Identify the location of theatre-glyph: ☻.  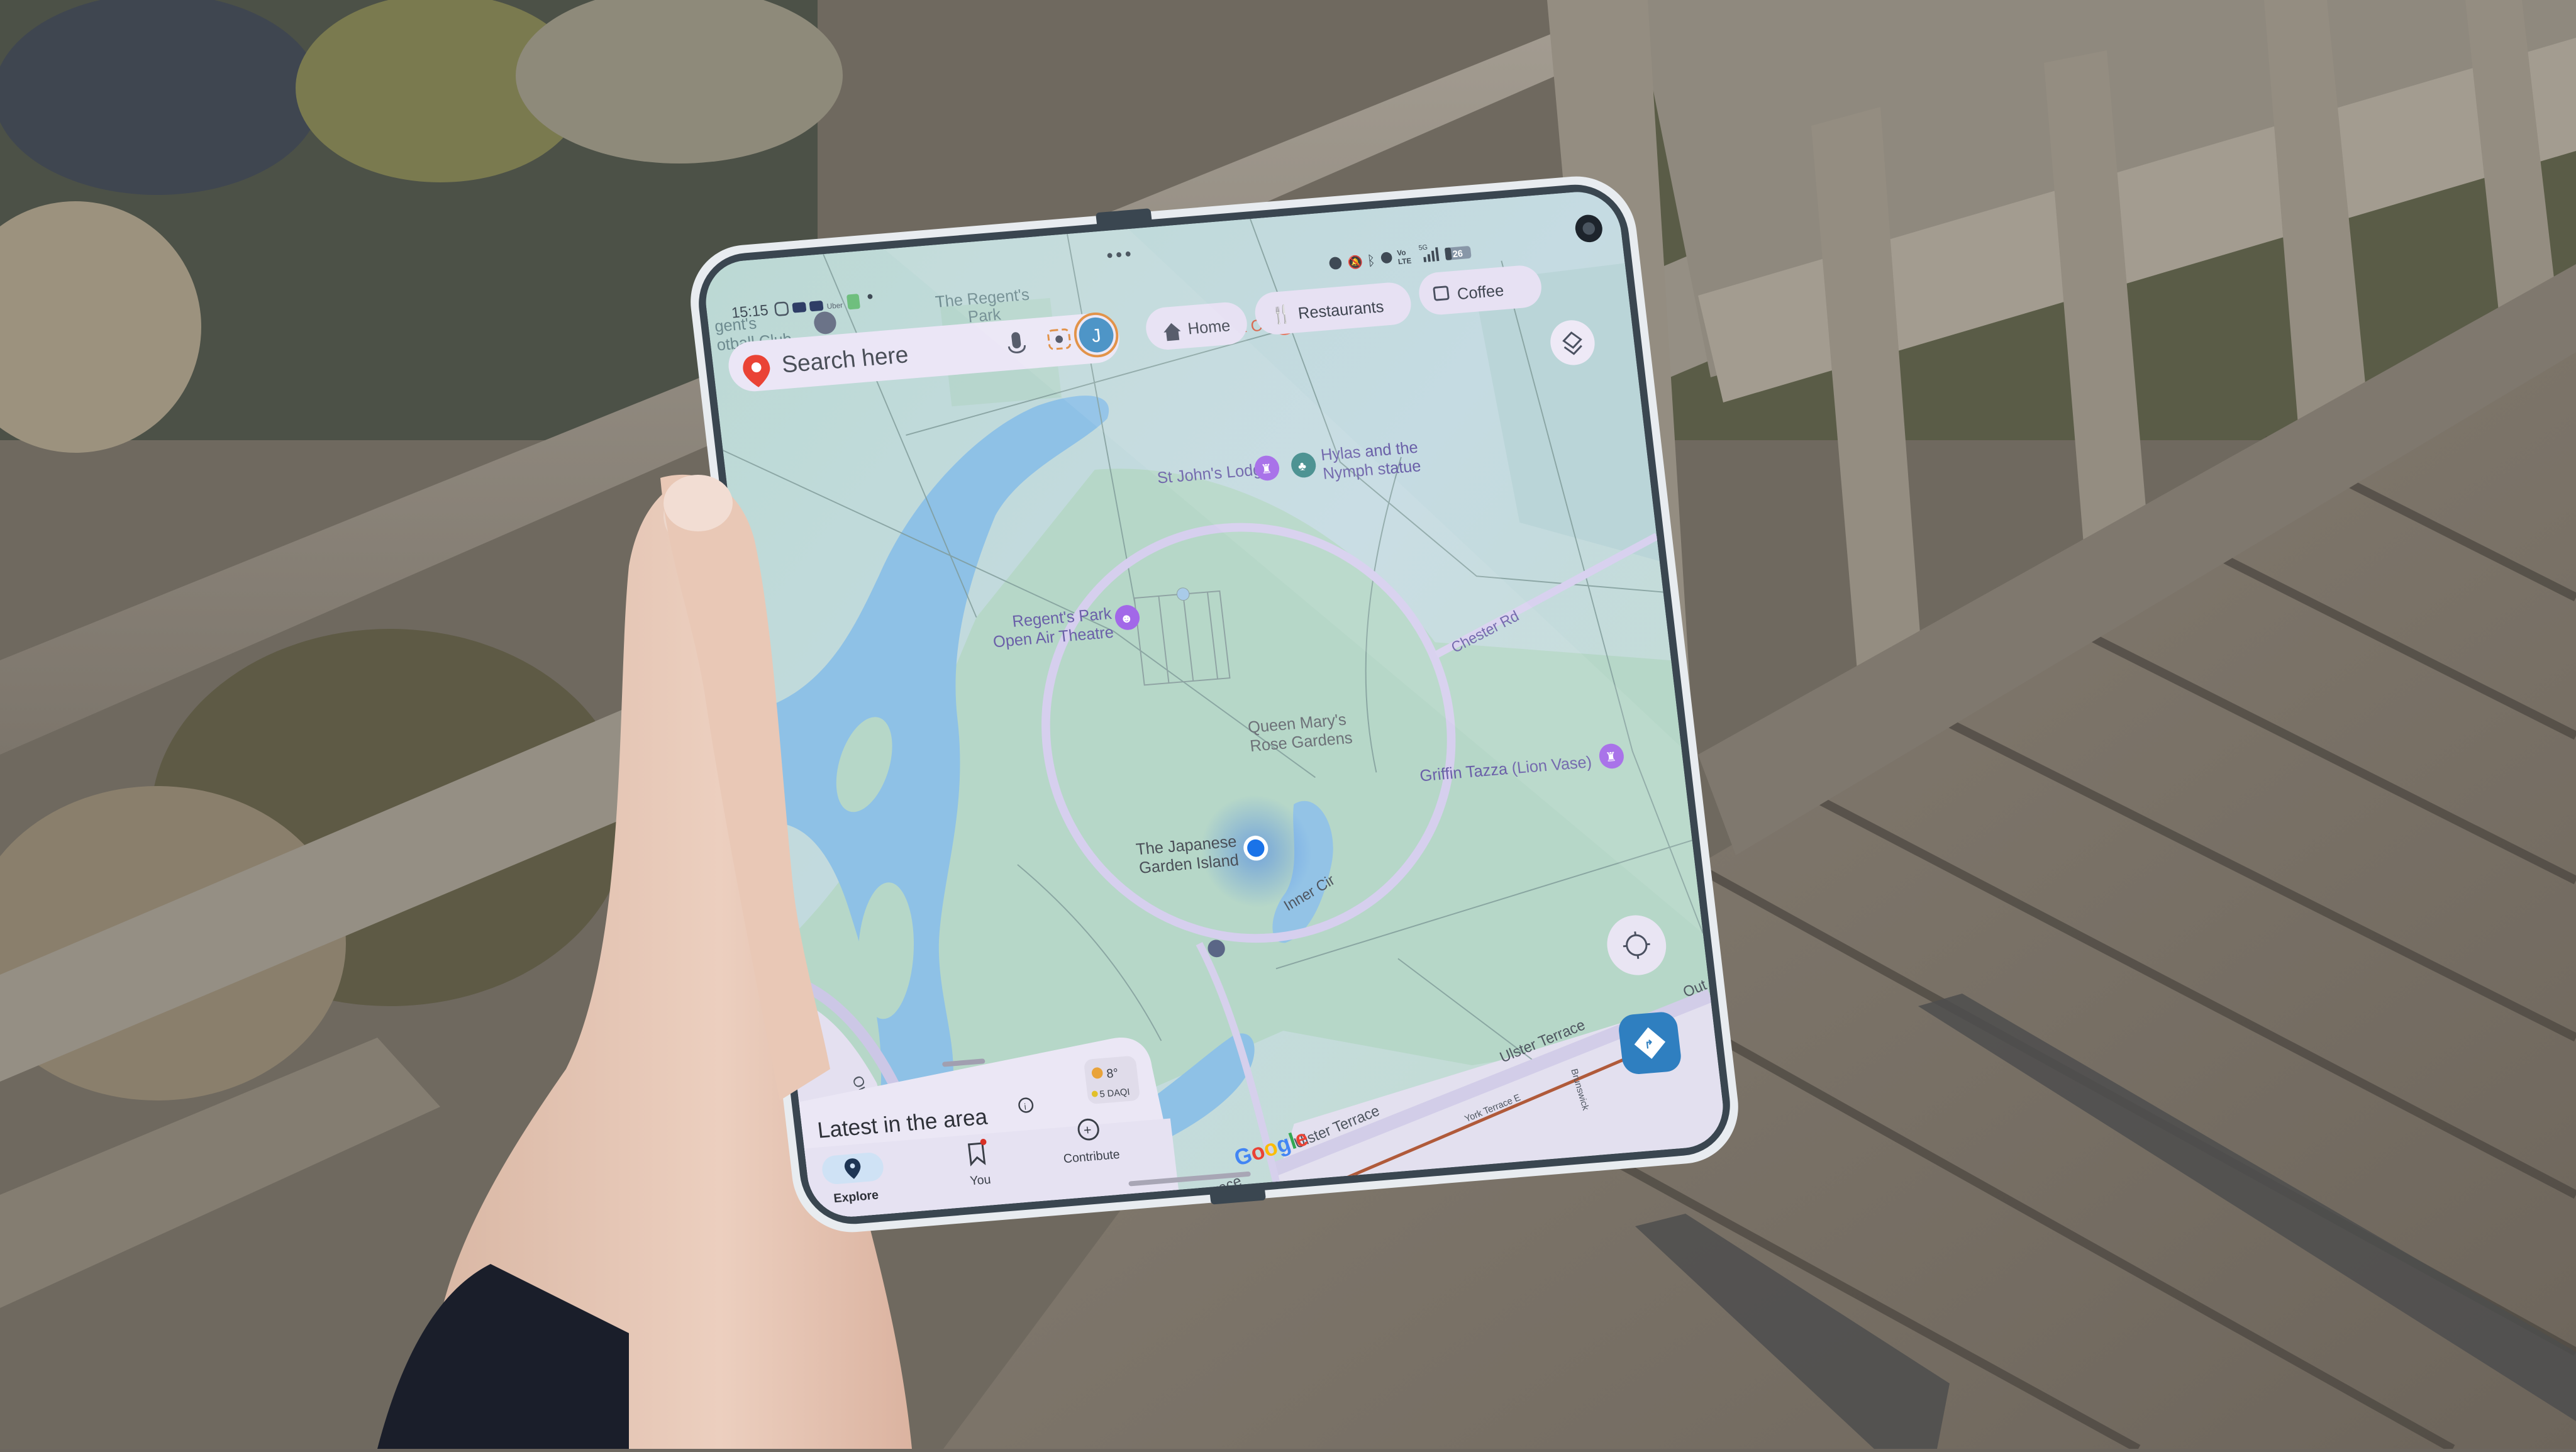
(1126, 618).